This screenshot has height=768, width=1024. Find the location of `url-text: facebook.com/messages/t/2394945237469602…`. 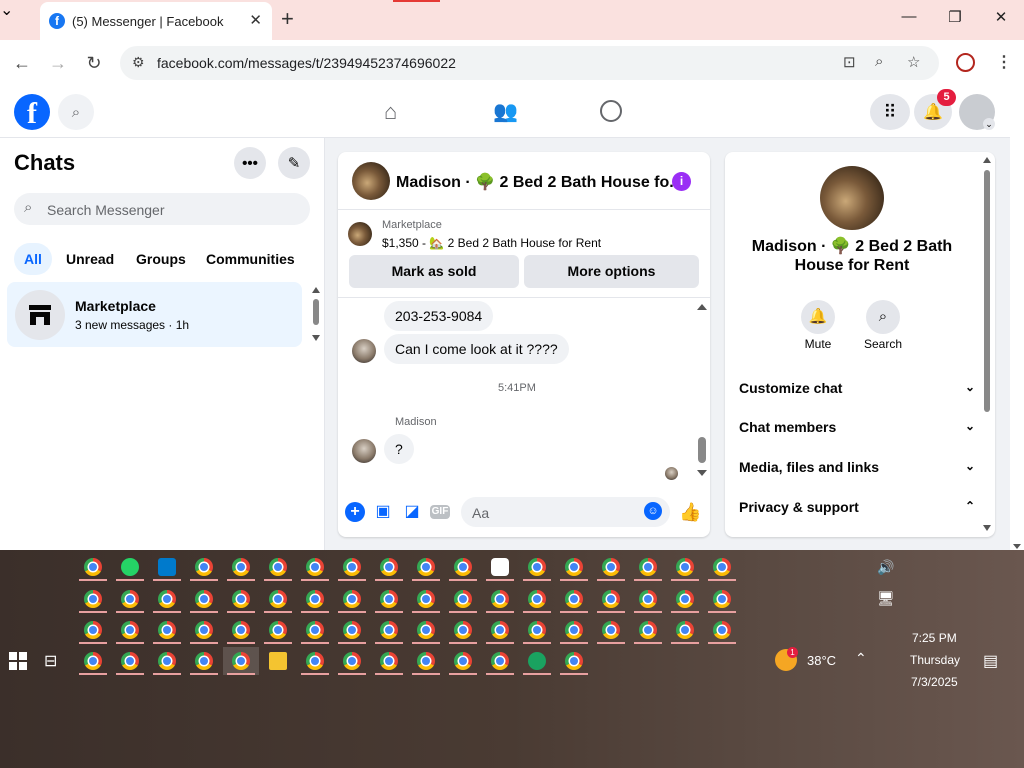

url-text: facebook.com/messages/t/2394945237469602… is located at coordinates (306, 63).